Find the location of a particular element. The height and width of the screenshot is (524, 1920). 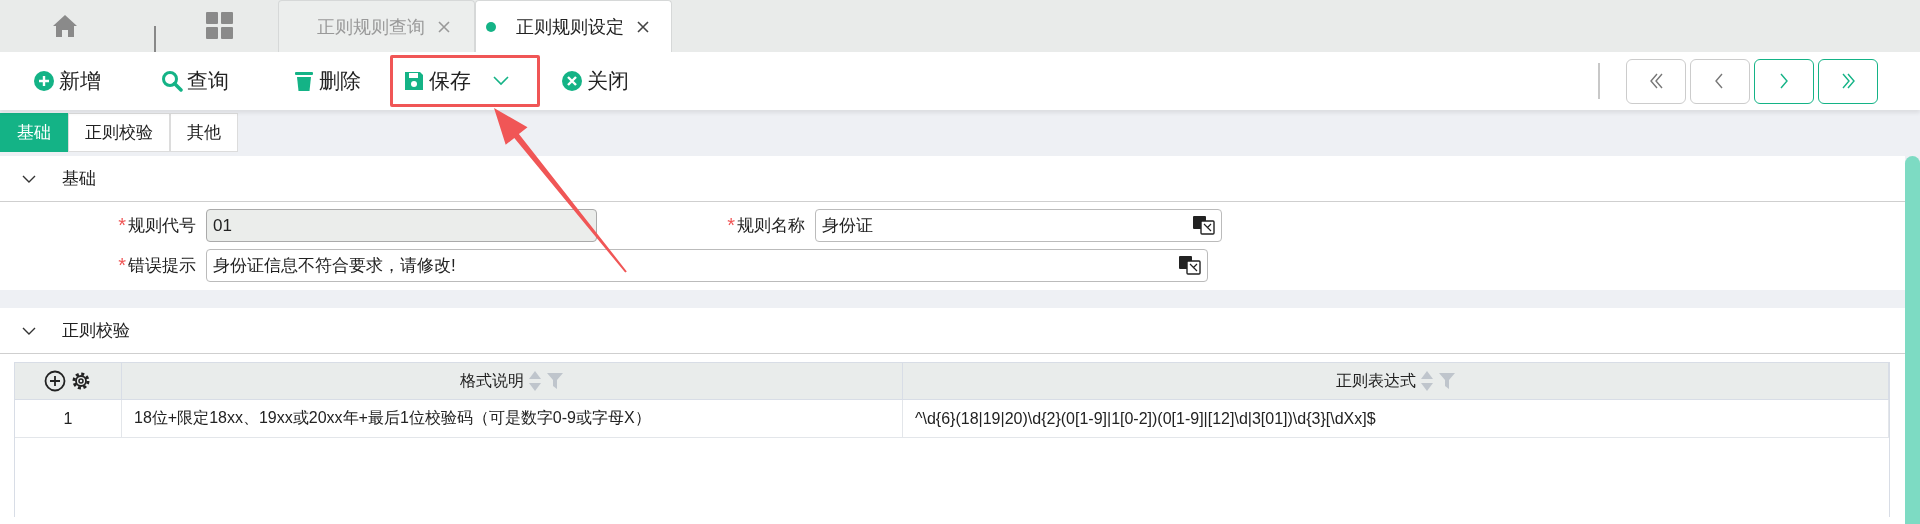

close-button: 关闭 is located at coordinates (595, 81).